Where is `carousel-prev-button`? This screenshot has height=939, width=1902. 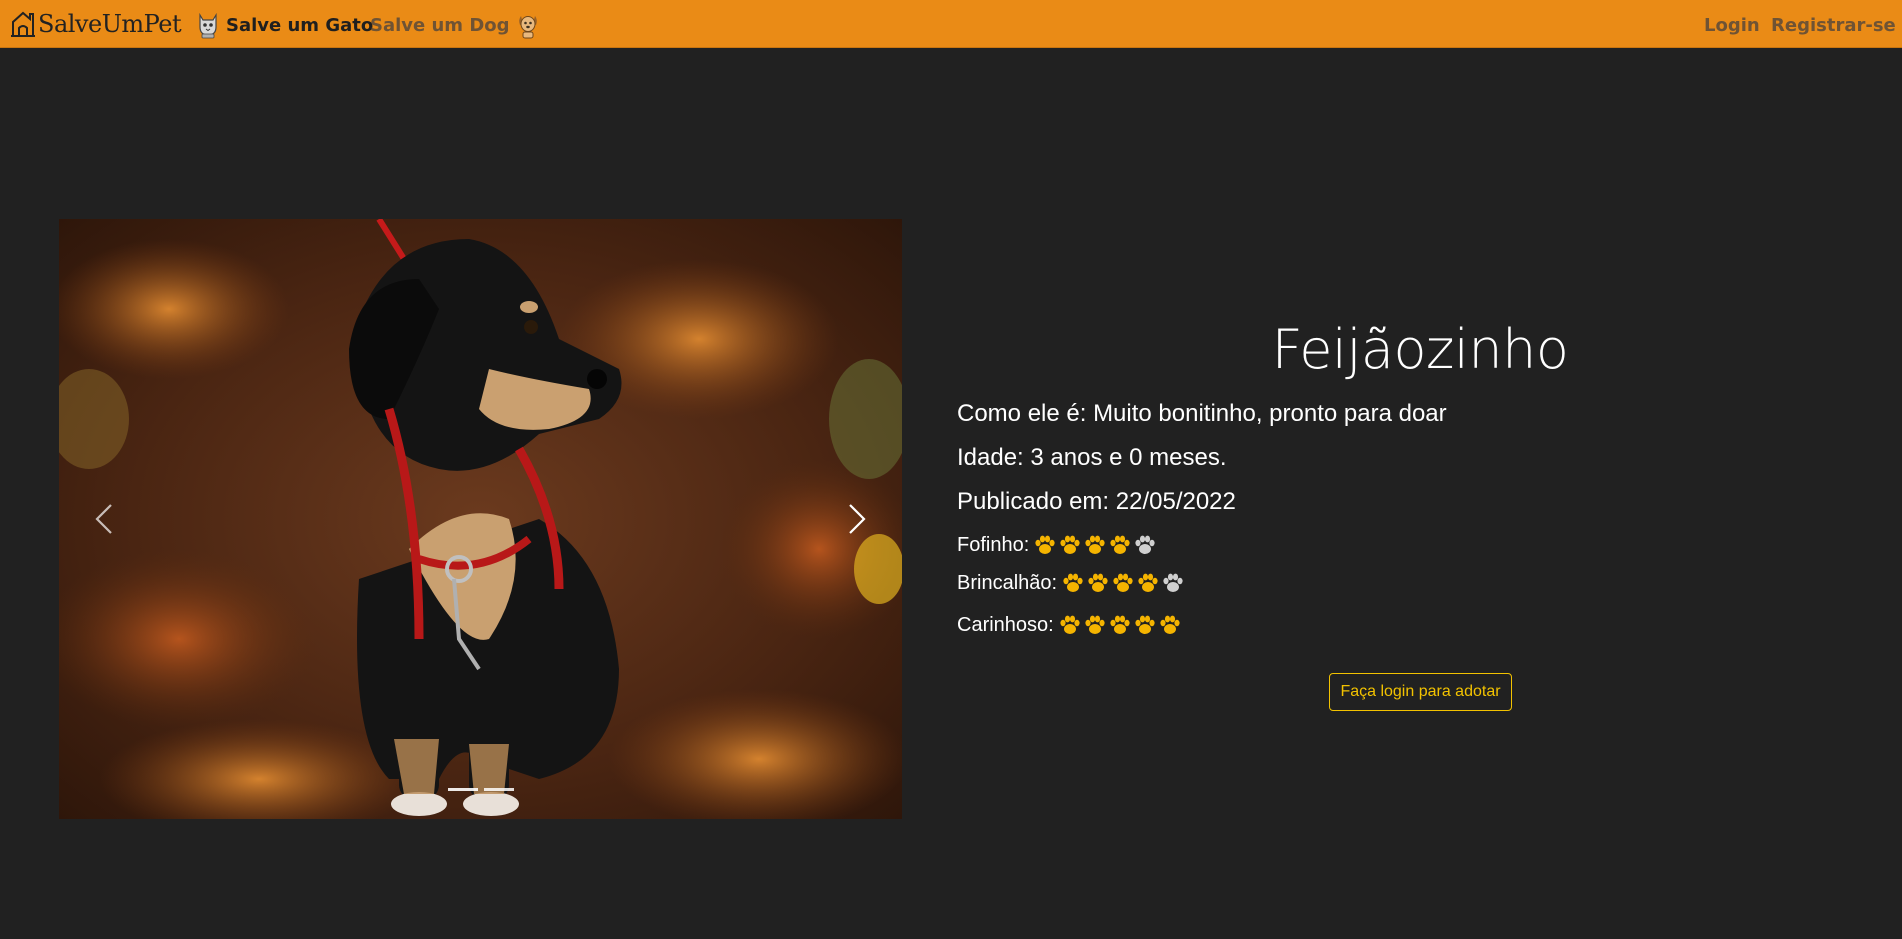
carousel-prev-button is located at coordinates (104, 519).